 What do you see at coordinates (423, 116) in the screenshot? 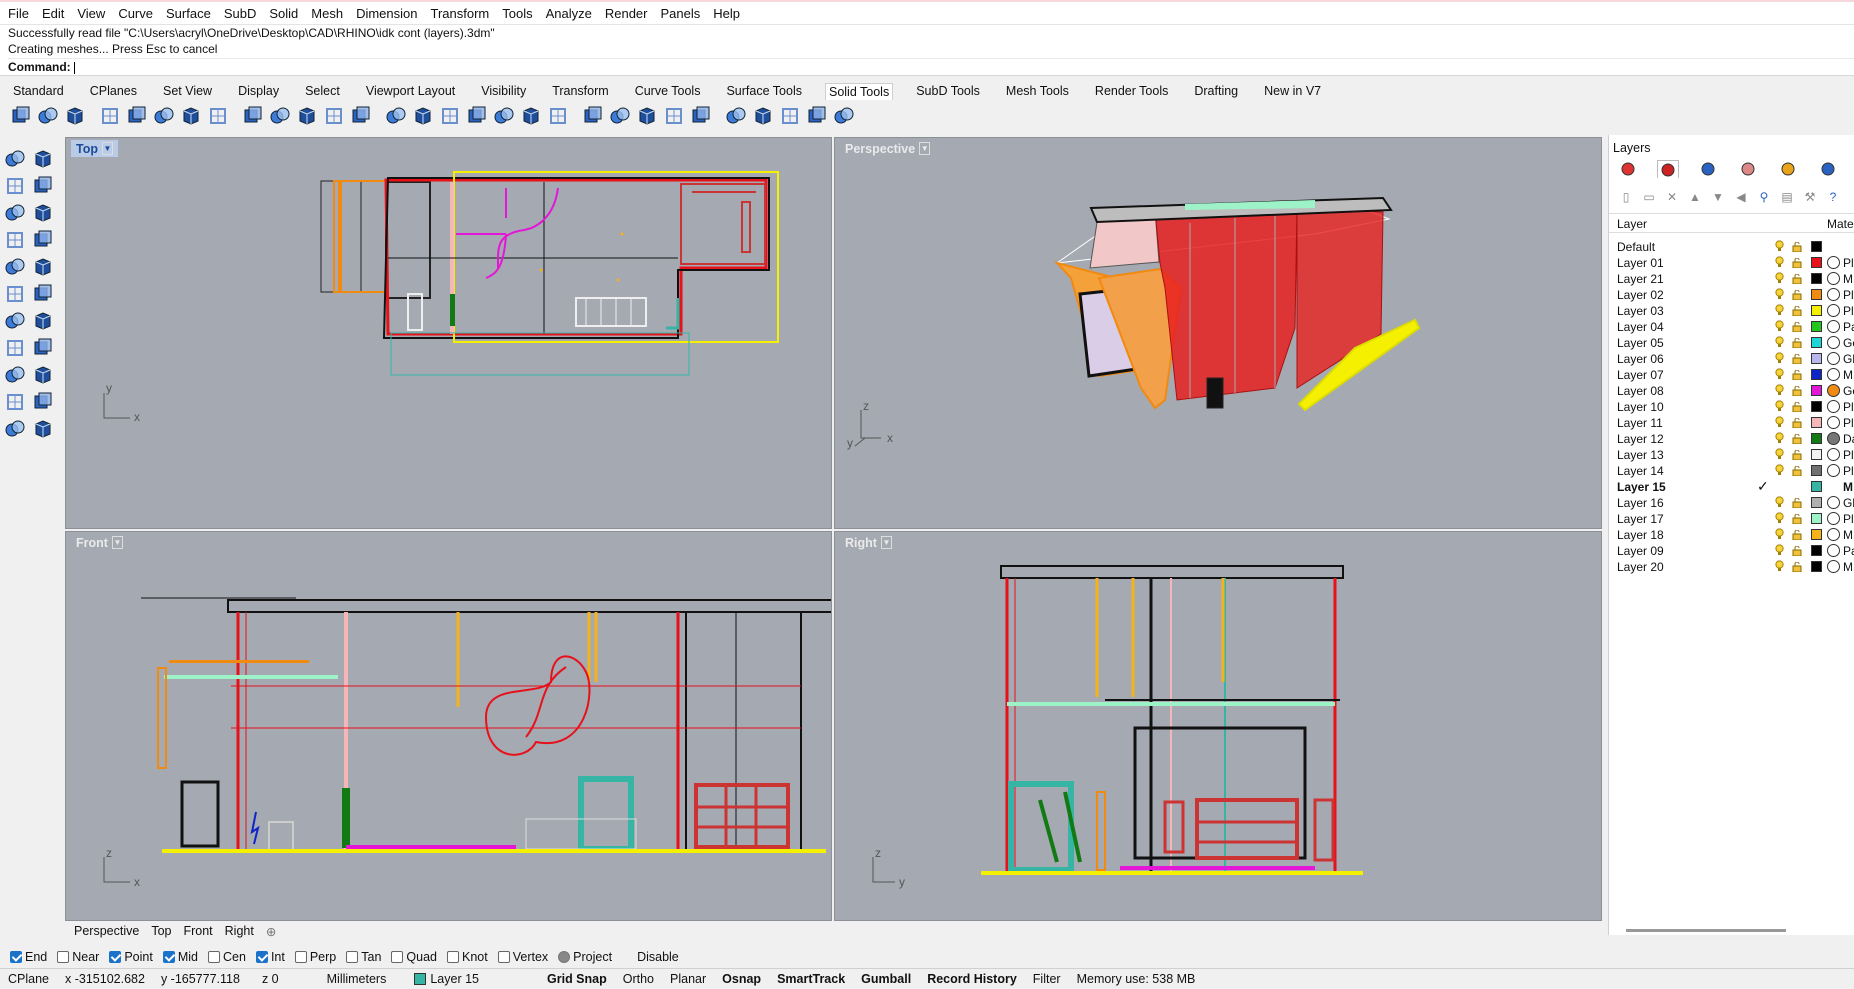
I see `extrude-face-icon` at bounding box center [423, 116].